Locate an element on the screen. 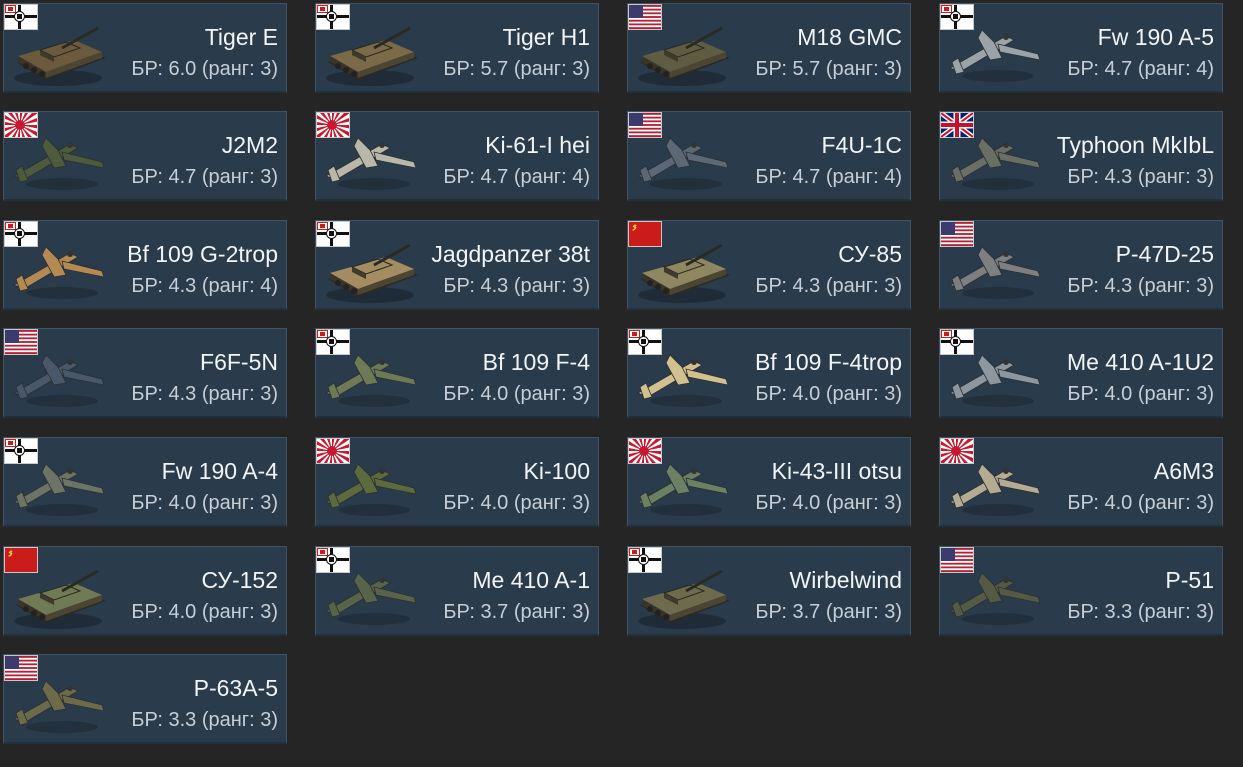  vehicle-card: Wirbelwind БР: 3.7 (ранг: 3) is located at coordinates (769, 591).